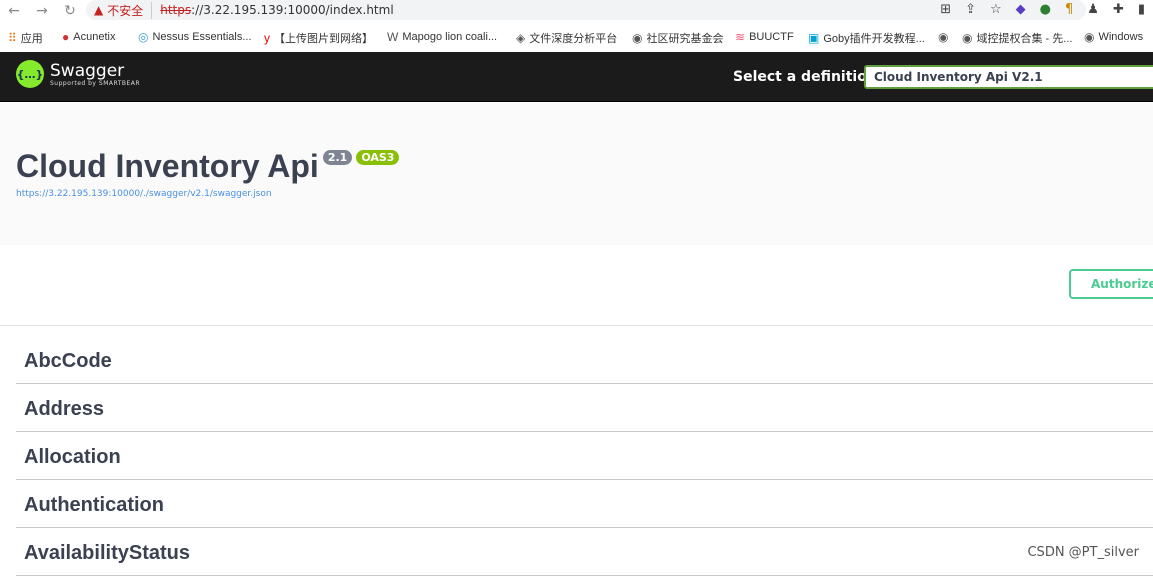 Image resolution: width=1153 pixels, height=576 pixels. Describe the element at coordinates (685, 39) in the screenshot. I see `bookmark-label: 社区研究基金会` at that location.